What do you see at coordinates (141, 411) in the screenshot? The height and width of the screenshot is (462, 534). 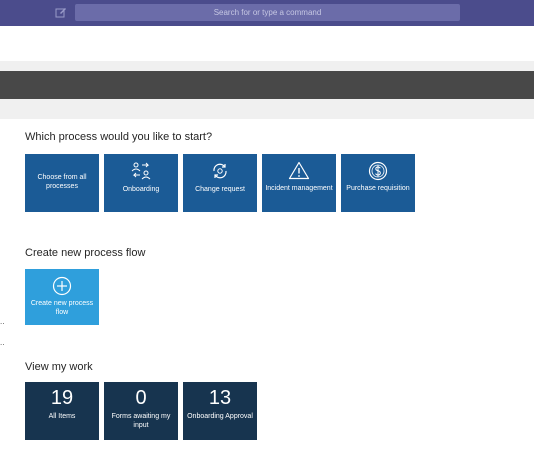 I see `tile-forms-awaiting-input: 0 Forms awaiting my input` at bounding box center [141, 411].